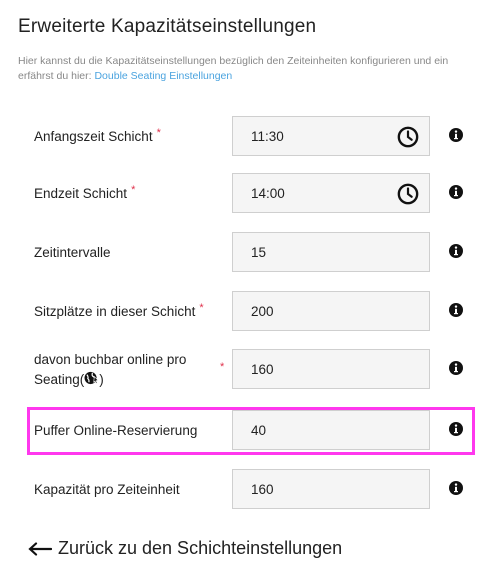 Image resolution: width=490 pixels, height=569 pixels. I want to click on end-time-label: Endzeit Schicht *, so click(129, 194).